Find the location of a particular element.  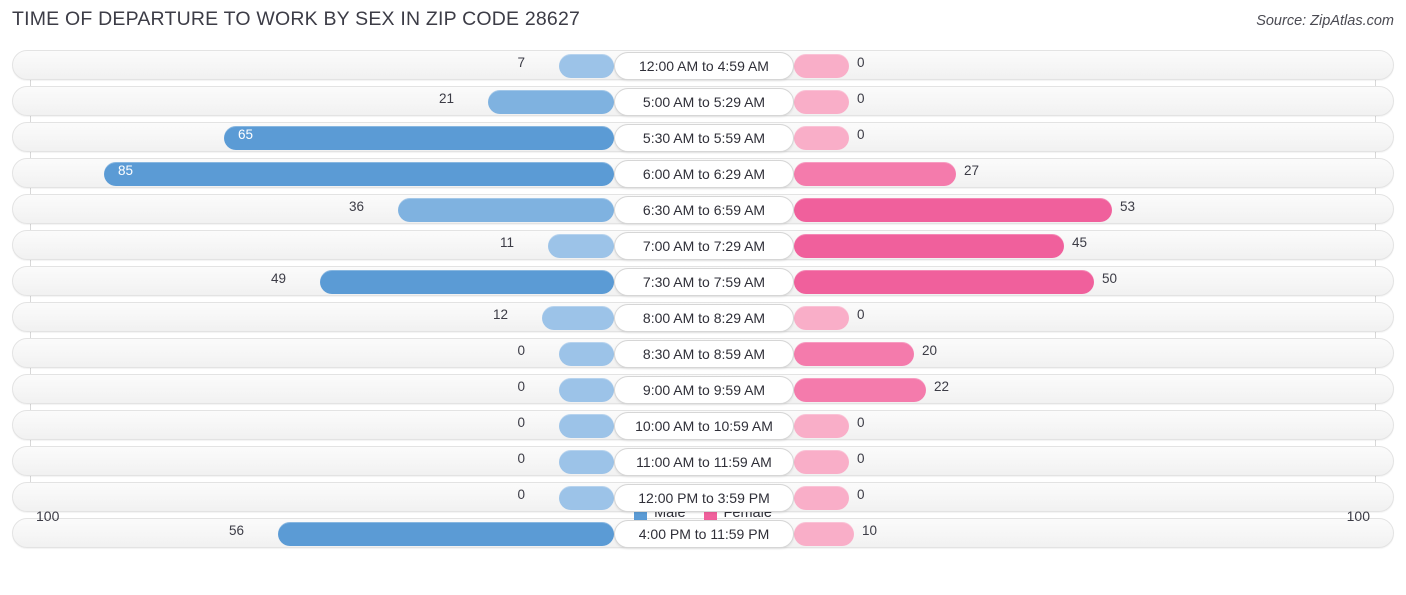

table-row: 0 22 9:00 AM to 9:59 AM is located at coordinates (703, 389).